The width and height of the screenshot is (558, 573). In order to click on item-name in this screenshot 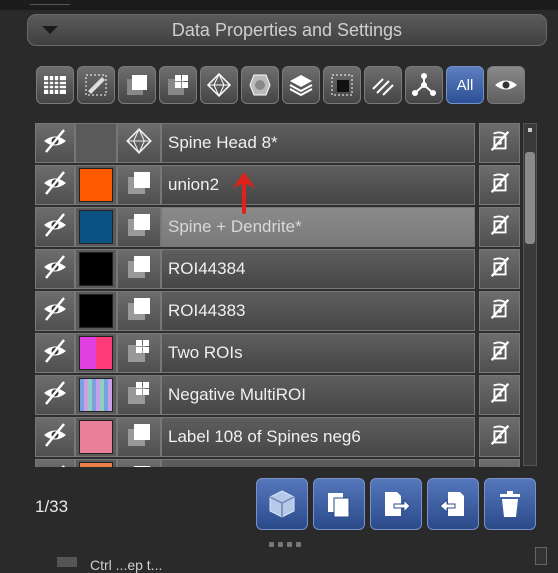, I will do `click(318, 463)`.